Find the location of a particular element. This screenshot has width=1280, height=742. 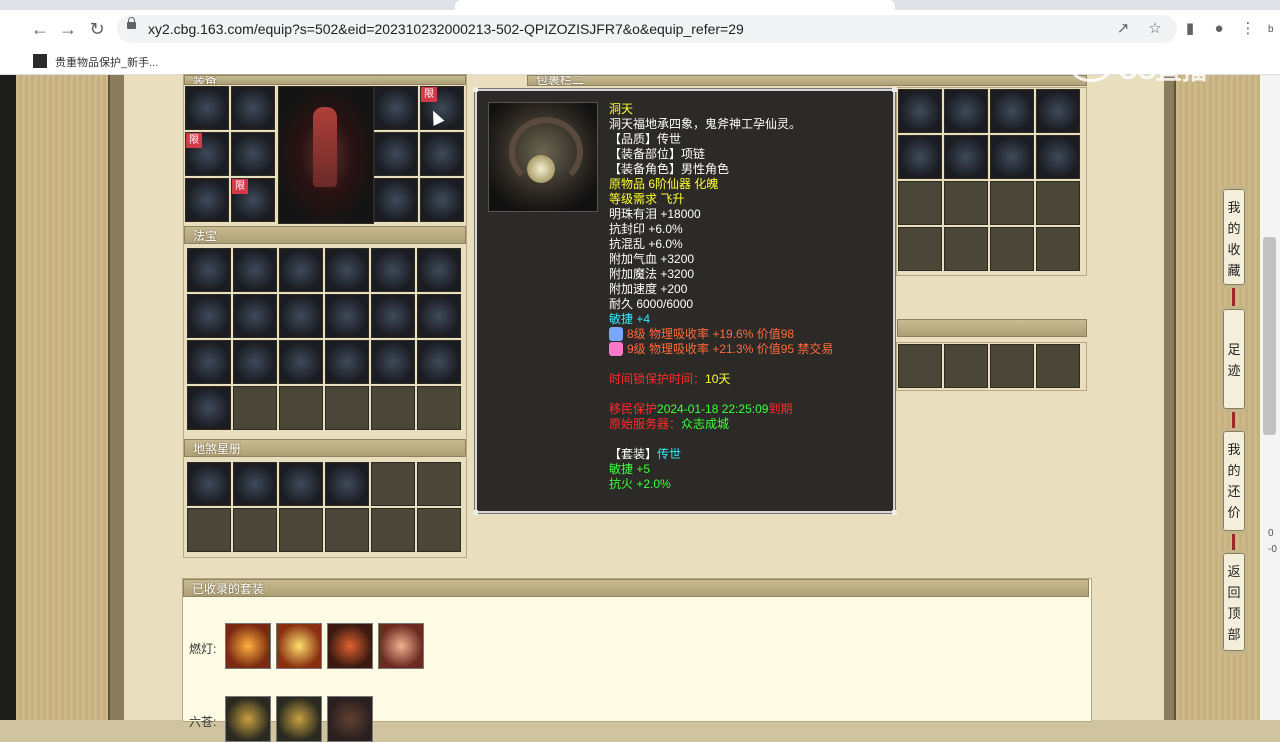

set-row2-label: 六苍: is located at coordinates (203, 722).